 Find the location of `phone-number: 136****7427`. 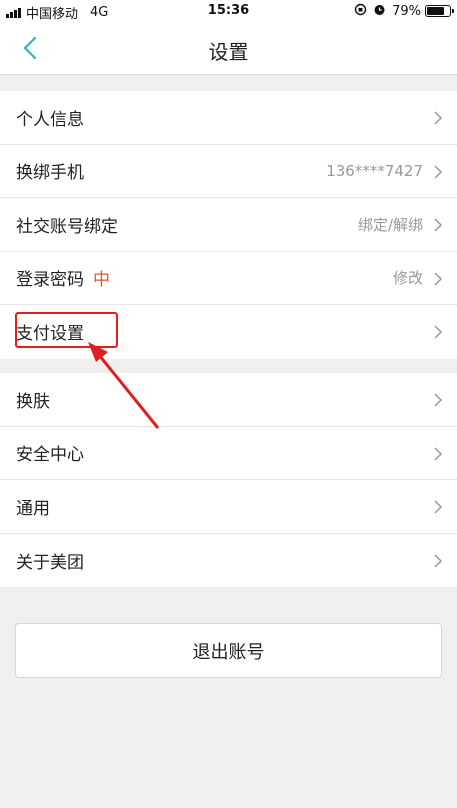

phone-number: 136****7427 is located at coordinates (374, 170).